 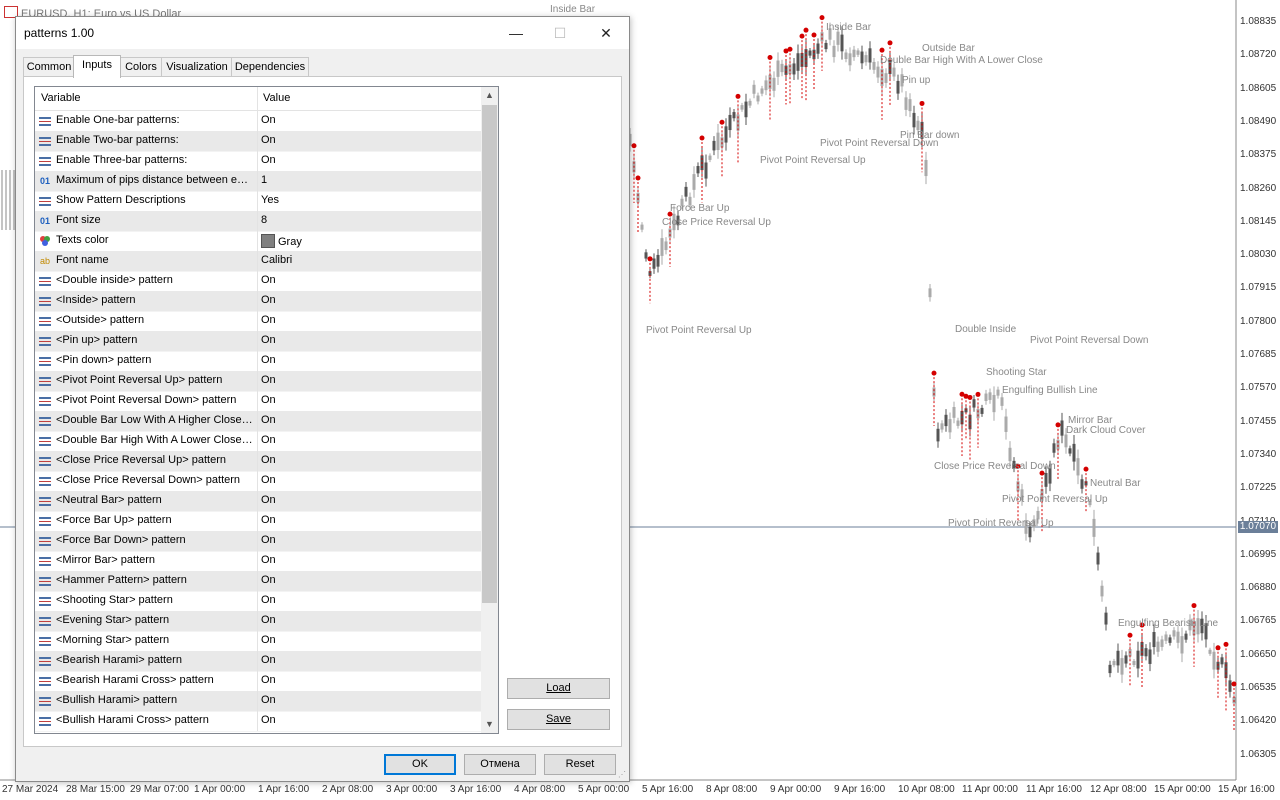 I want to click on input-row: <Pivot Point Reversal Up> pattern On, so click(x=258, y=381).